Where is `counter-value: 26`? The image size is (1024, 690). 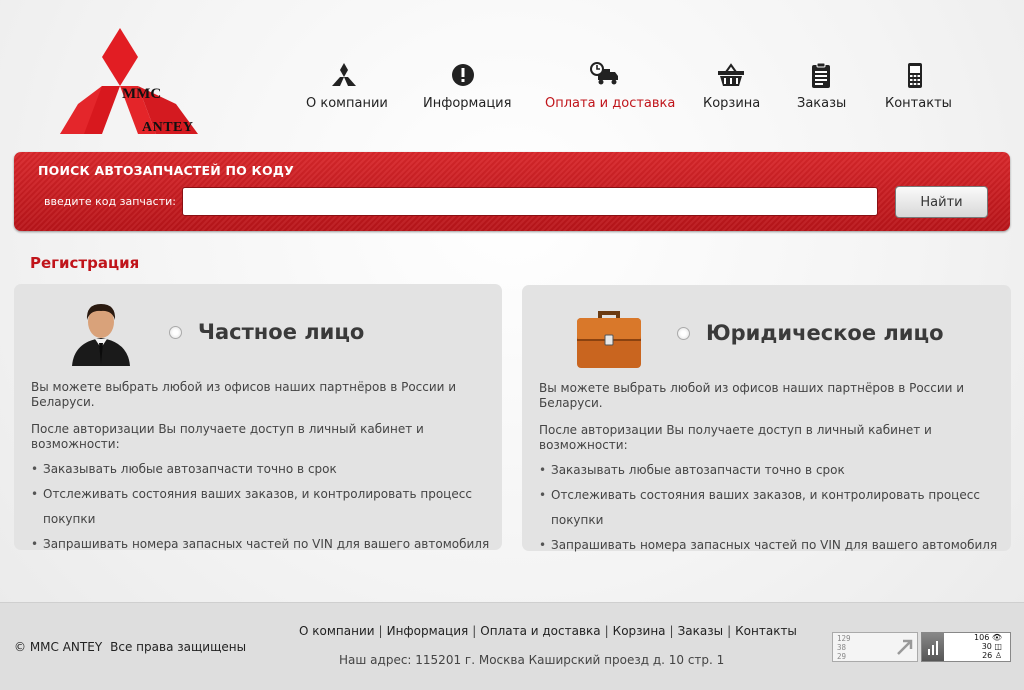
counter-value: 26 is located at coordinates (987, 655).